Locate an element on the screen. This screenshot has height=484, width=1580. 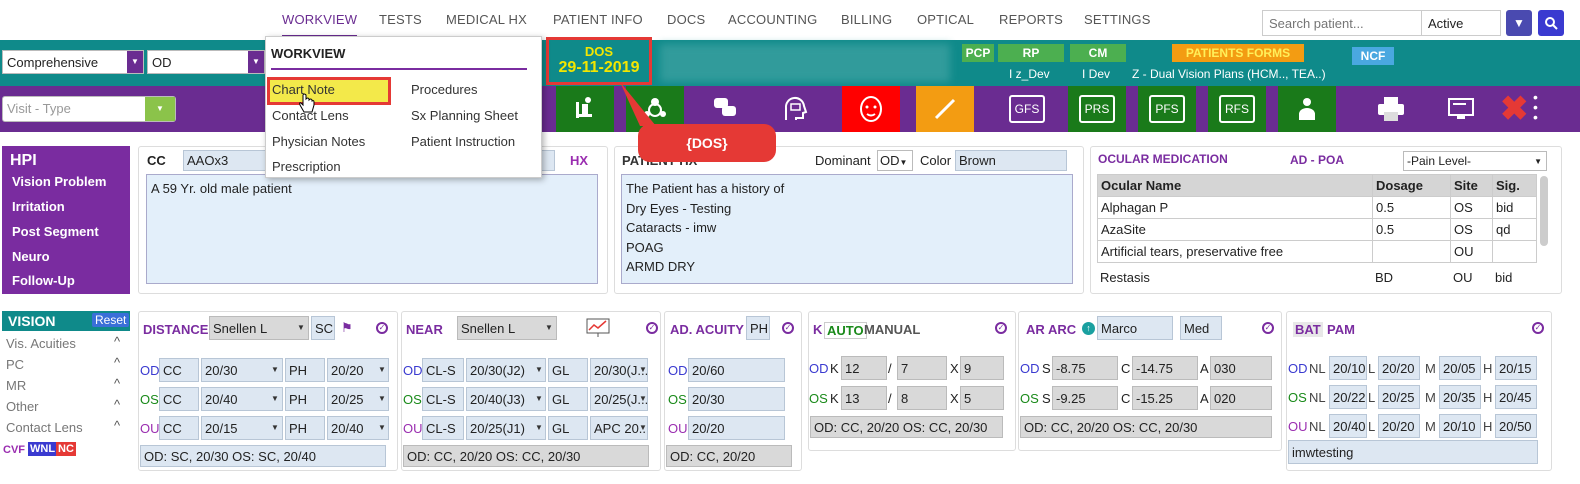
ad-acuity-summary: OD: CC, 20/20 is located at coordinates (729, 456).